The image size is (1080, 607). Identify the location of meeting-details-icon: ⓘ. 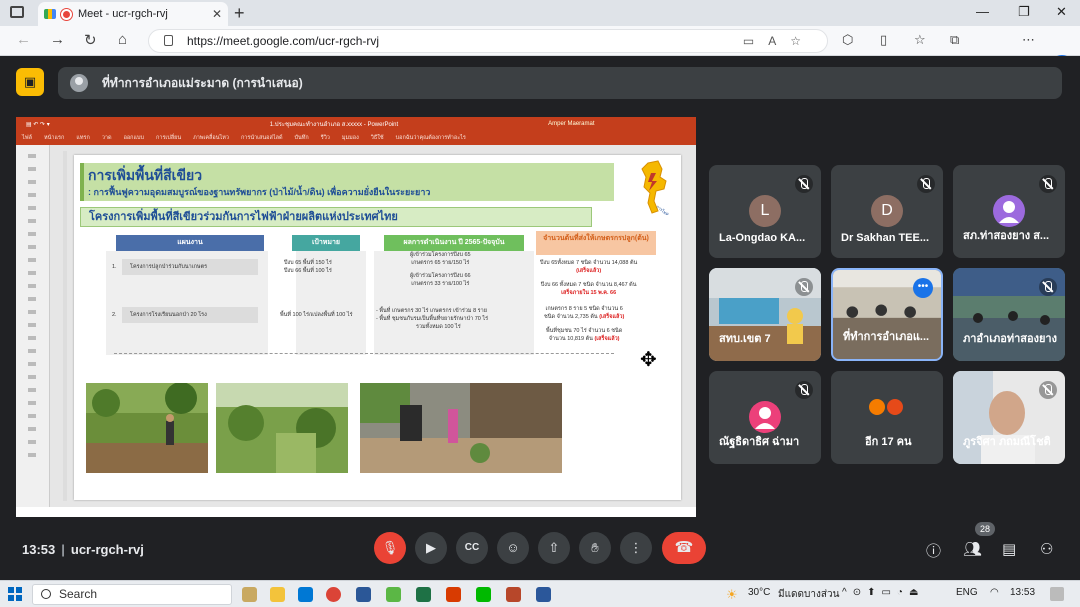
(933, 550).